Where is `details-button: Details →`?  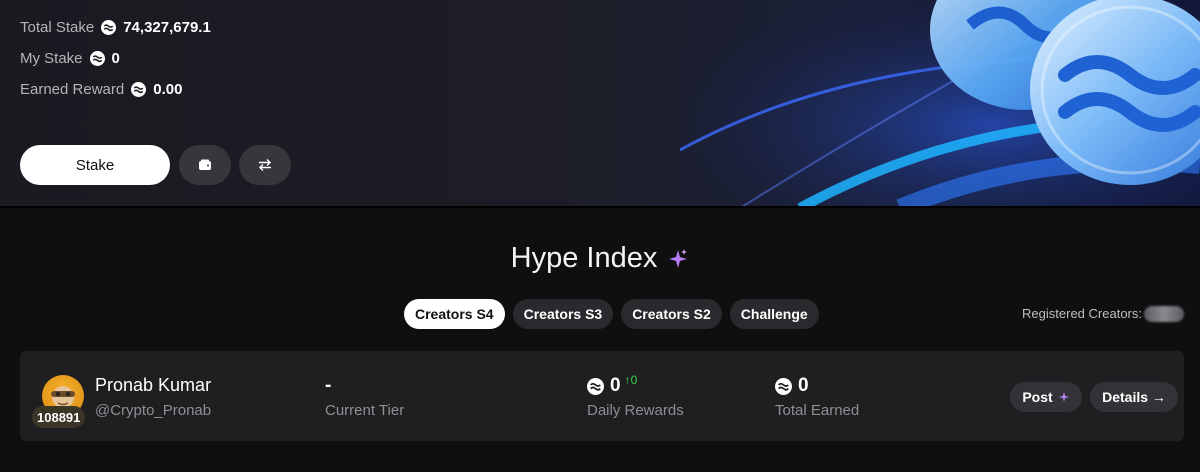 details-button: Details → is located at coordinates (1134, 397).